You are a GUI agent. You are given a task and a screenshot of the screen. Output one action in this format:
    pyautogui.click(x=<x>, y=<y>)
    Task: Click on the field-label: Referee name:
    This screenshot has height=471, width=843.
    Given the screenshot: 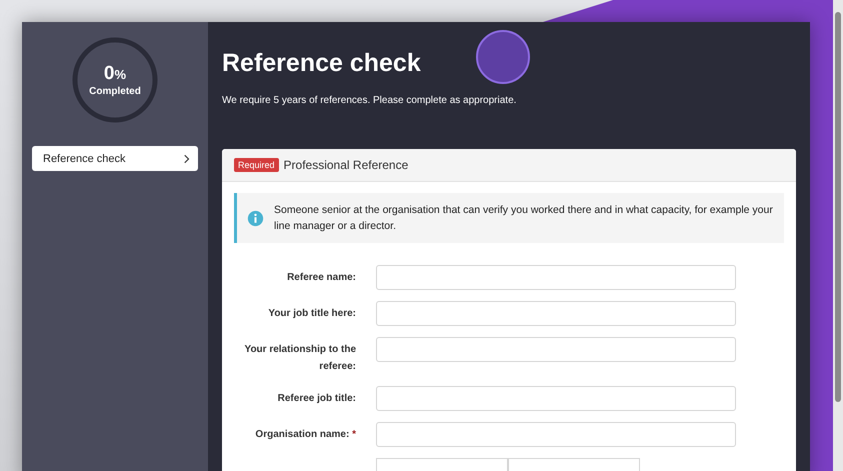 What is the action you would take?
    pyautogui.click(x=321, y=278)
    